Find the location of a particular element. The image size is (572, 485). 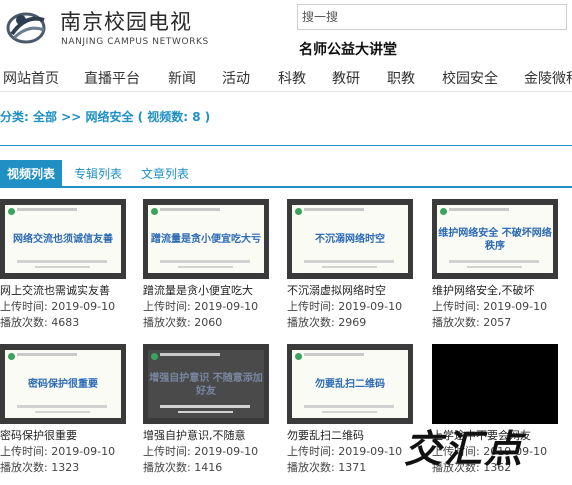

site-header: 南京校园电视 NANJING CAMPUS NETWORKS 名师公益大讲堂 is located at coordinates (286, 31).